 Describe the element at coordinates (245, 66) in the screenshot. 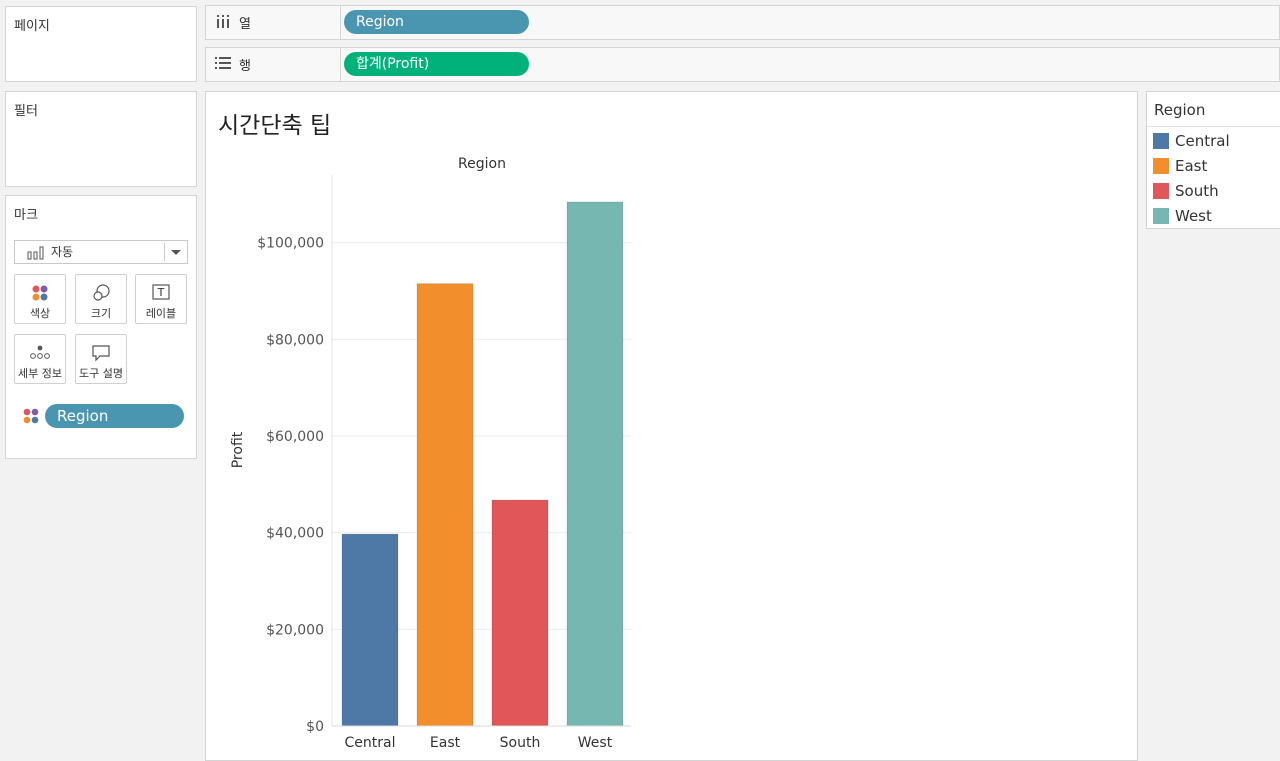

I see `rows-shelf-label: 행` at that location.